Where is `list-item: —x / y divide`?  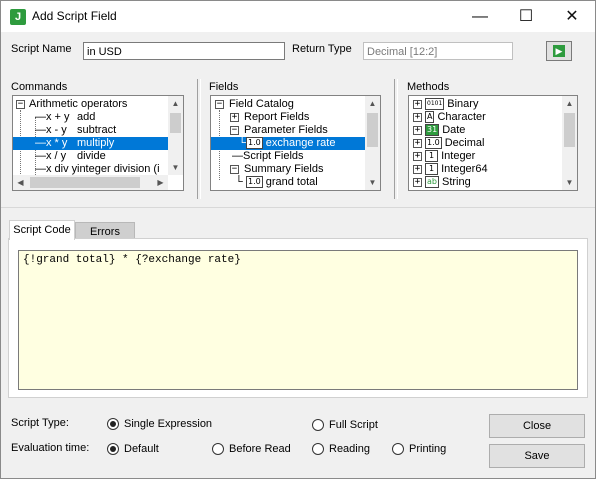
list-item: —x / y divide is located at coordinates (100, 156).